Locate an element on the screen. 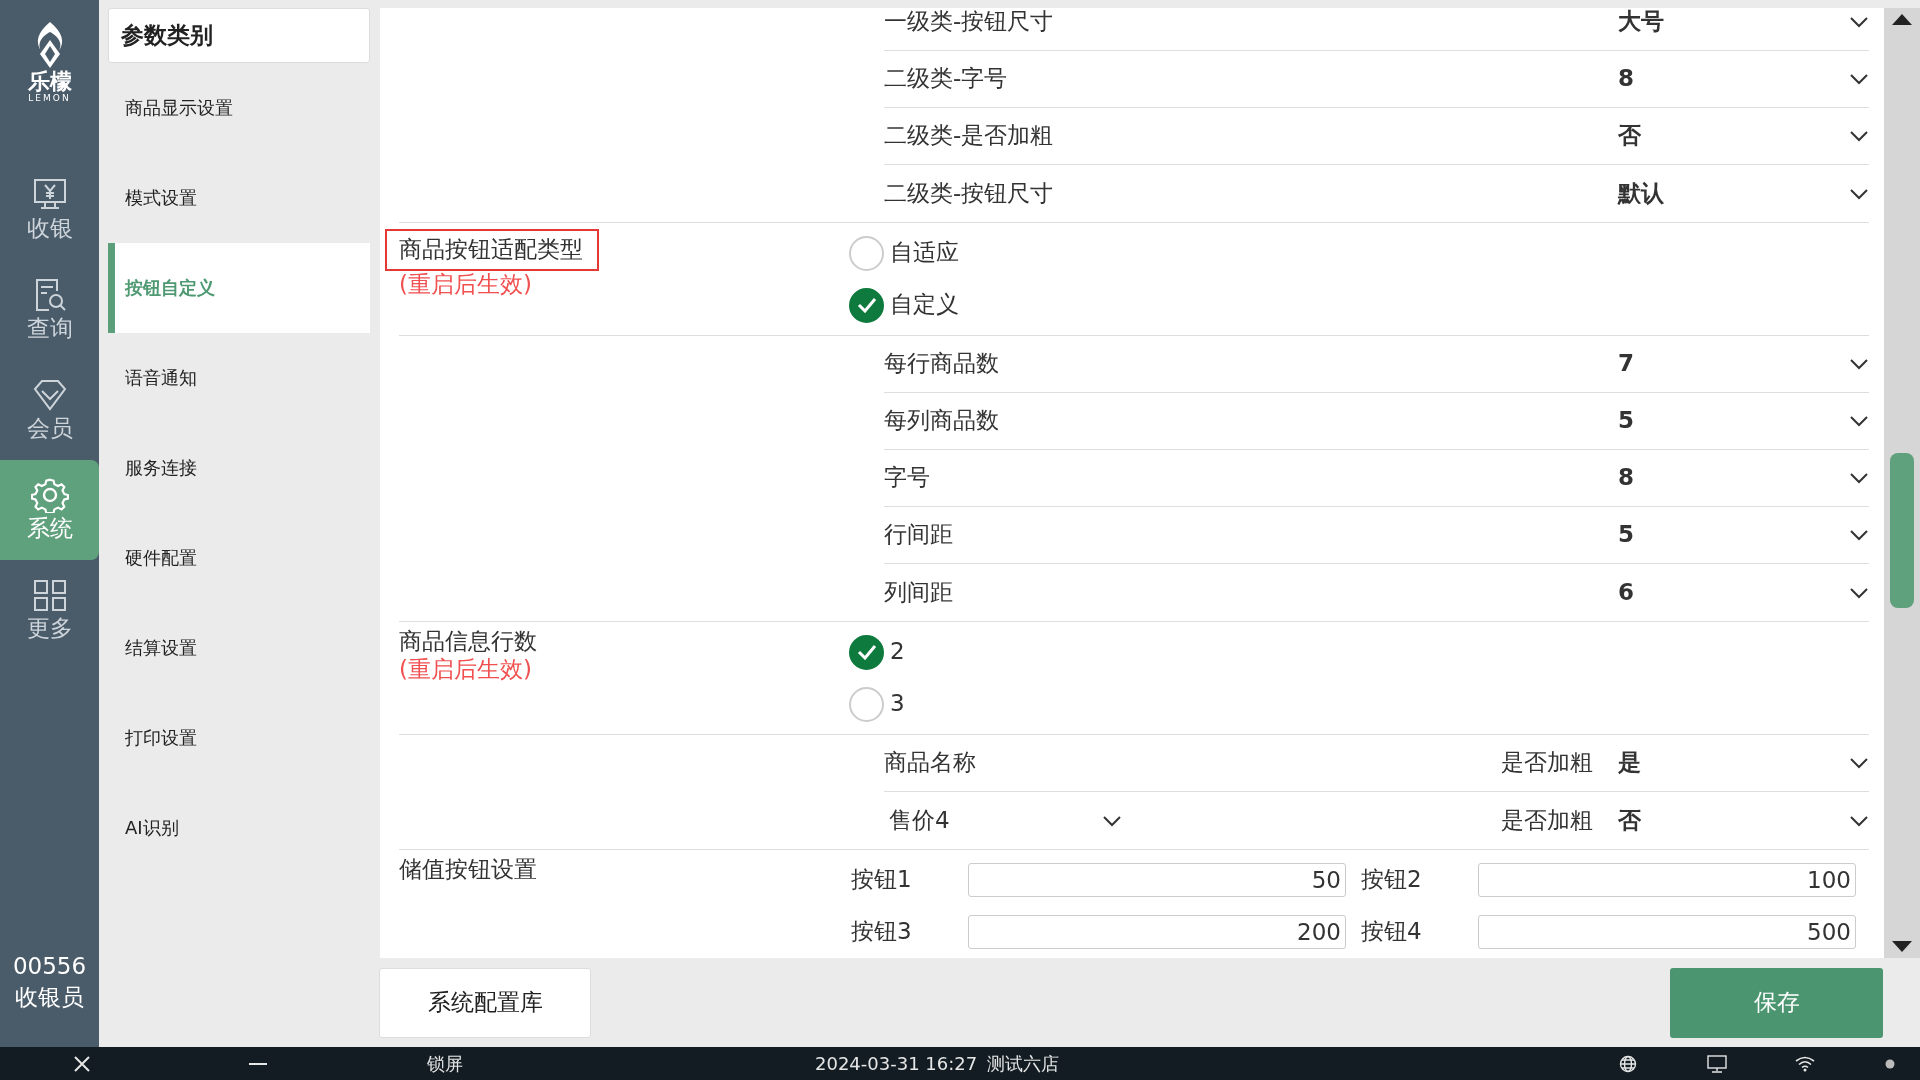  scrollbar-thumb is located at coordinates (1902, 530).